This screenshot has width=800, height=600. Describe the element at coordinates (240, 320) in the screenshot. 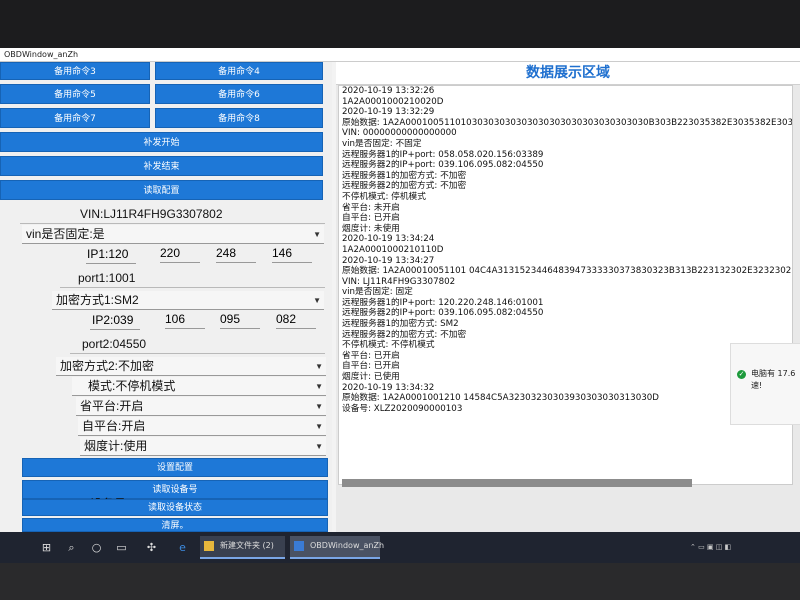

I see `ip2-seg3: 095` at that location.